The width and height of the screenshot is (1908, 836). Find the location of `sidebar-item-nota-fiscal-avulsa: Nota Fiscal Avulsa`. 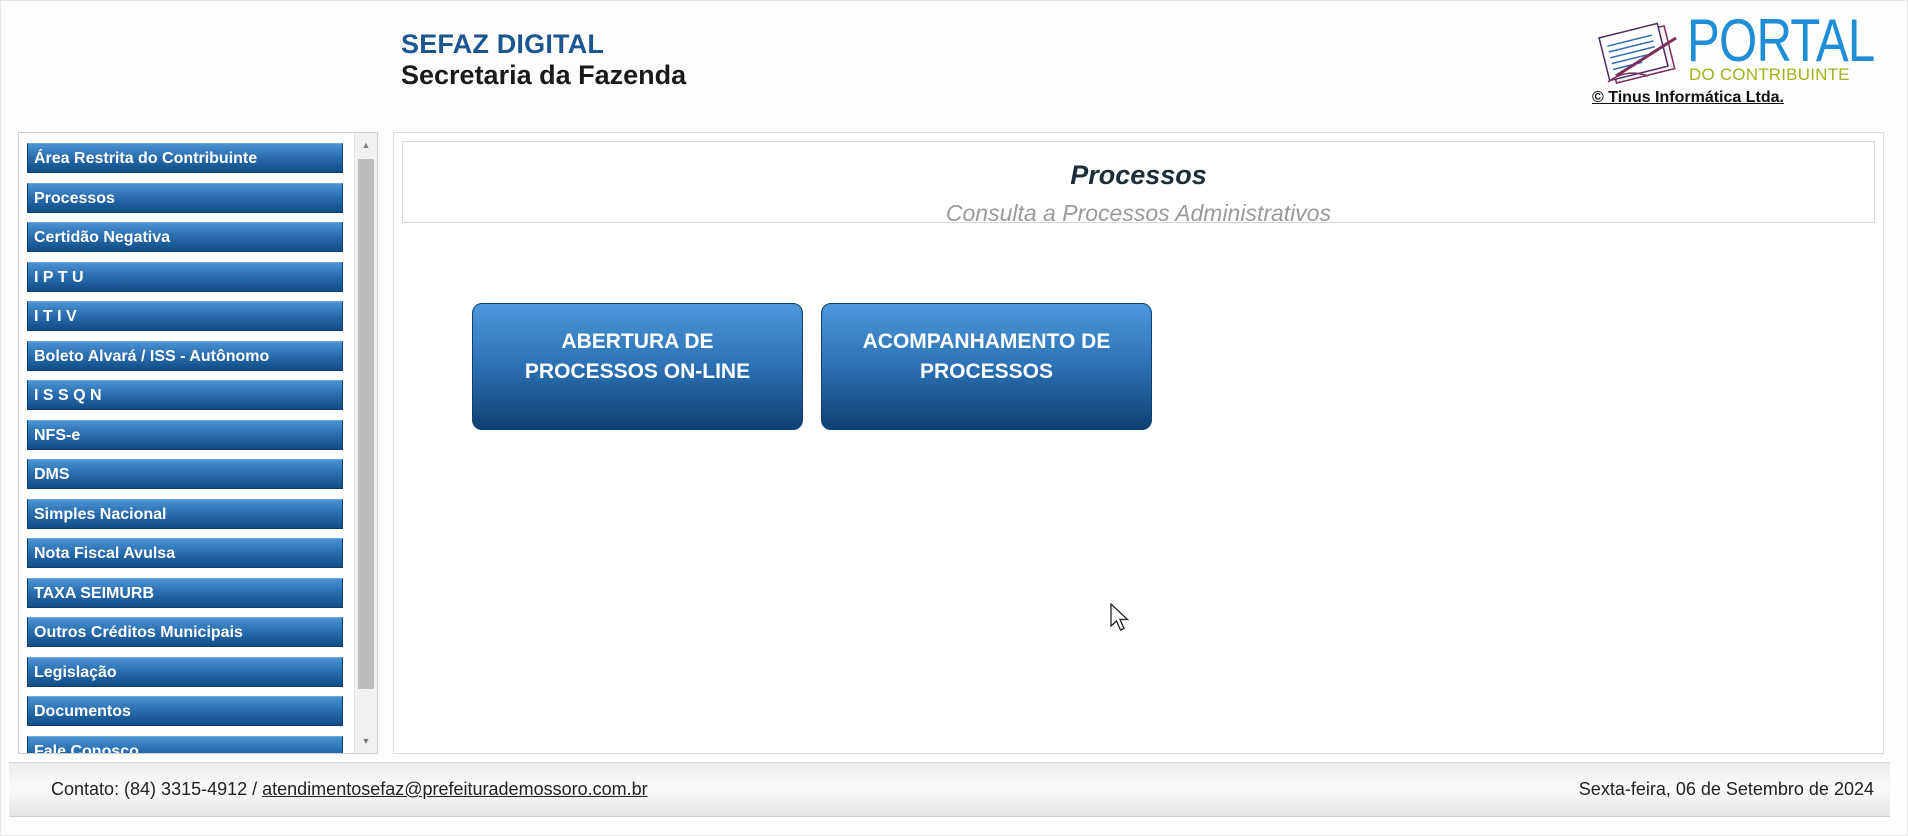

sidebar-item-nota-fiscal-avulsa: Nota Fiscal Avulsa is located at coordinates (185, 553).